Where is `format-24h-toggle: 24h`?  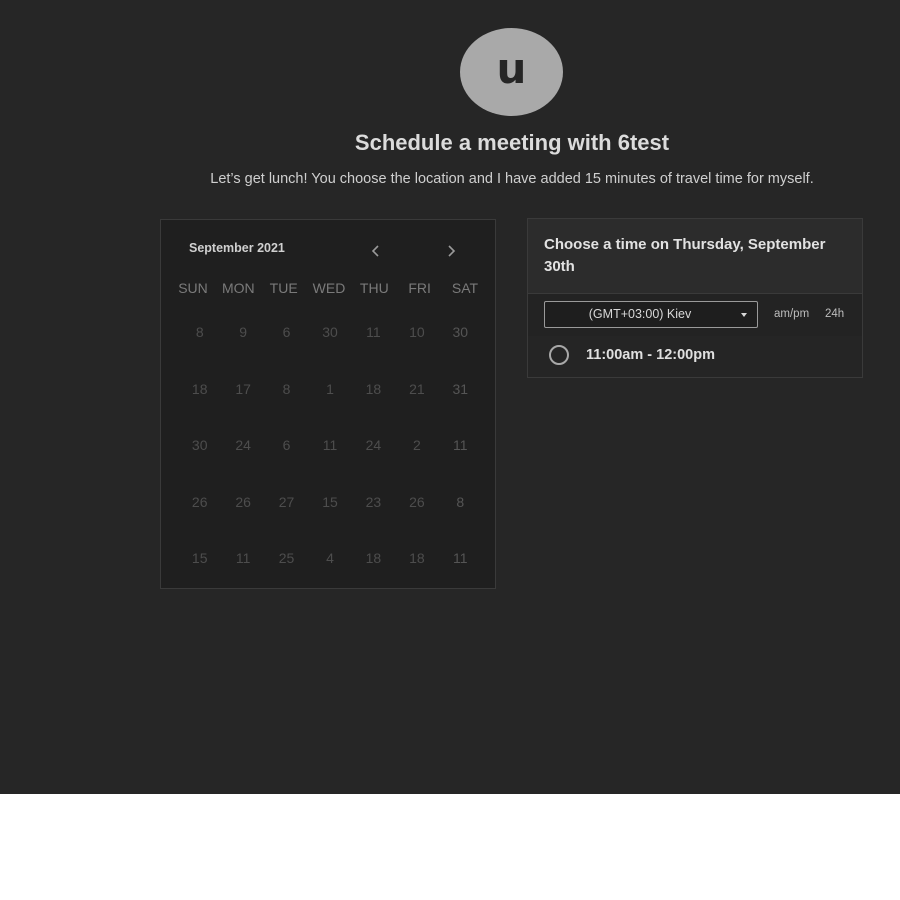 format-24h-toggle: 24h is located at coordinates (834, 314).